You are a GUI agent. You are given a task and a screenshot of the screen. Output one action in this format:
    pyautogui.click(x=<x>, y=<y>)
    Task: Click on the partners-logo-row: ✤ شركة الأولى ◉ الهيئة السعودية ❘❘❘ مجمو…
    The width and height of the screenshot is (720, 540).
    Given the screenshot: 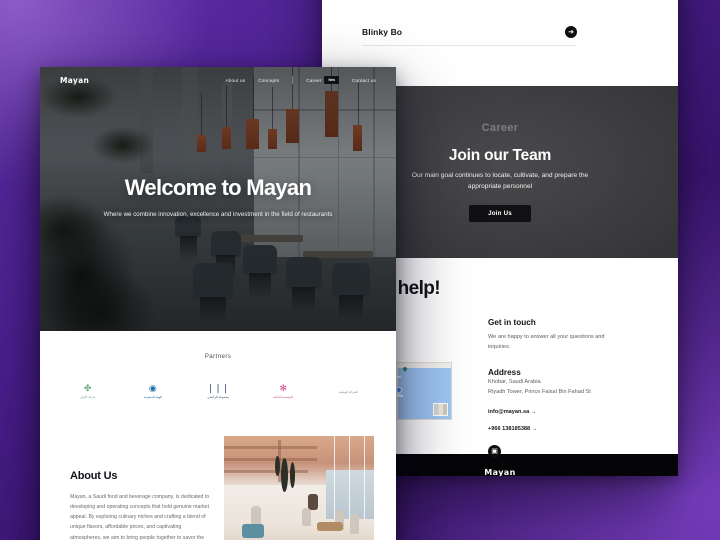 What is the action you would take?
    pyautogui.click(x=218, y=391)
    